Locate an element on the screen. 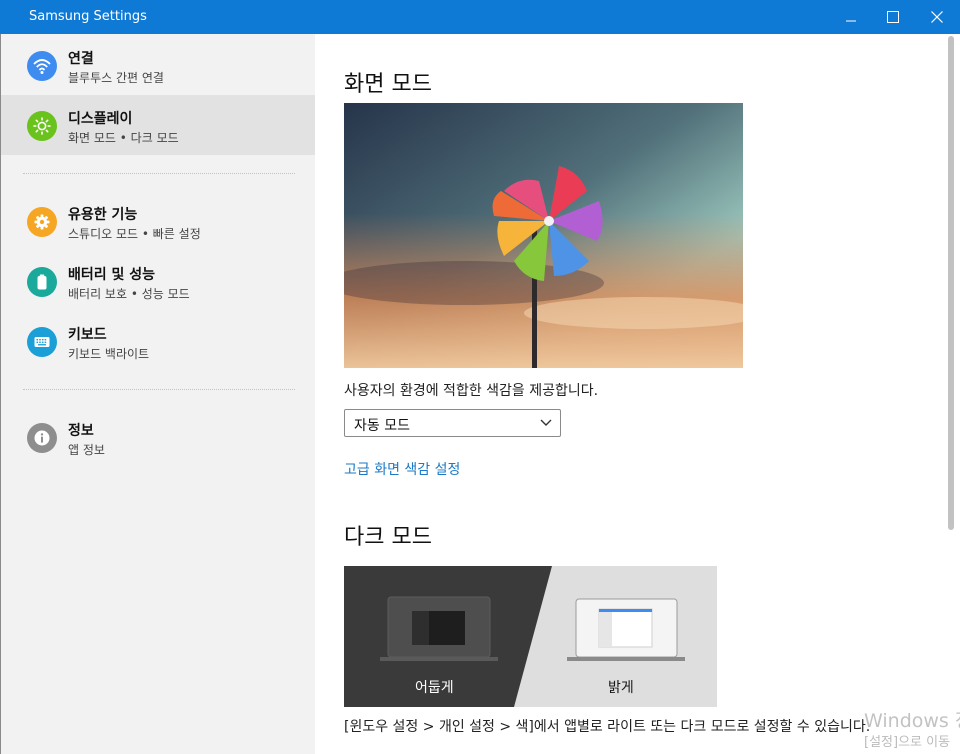 This screenshot has height=754, width=960. screen-mode-description: 사용자의 환경에 적합한 색감을 제공합니다. is located at coordinates (471, 391).